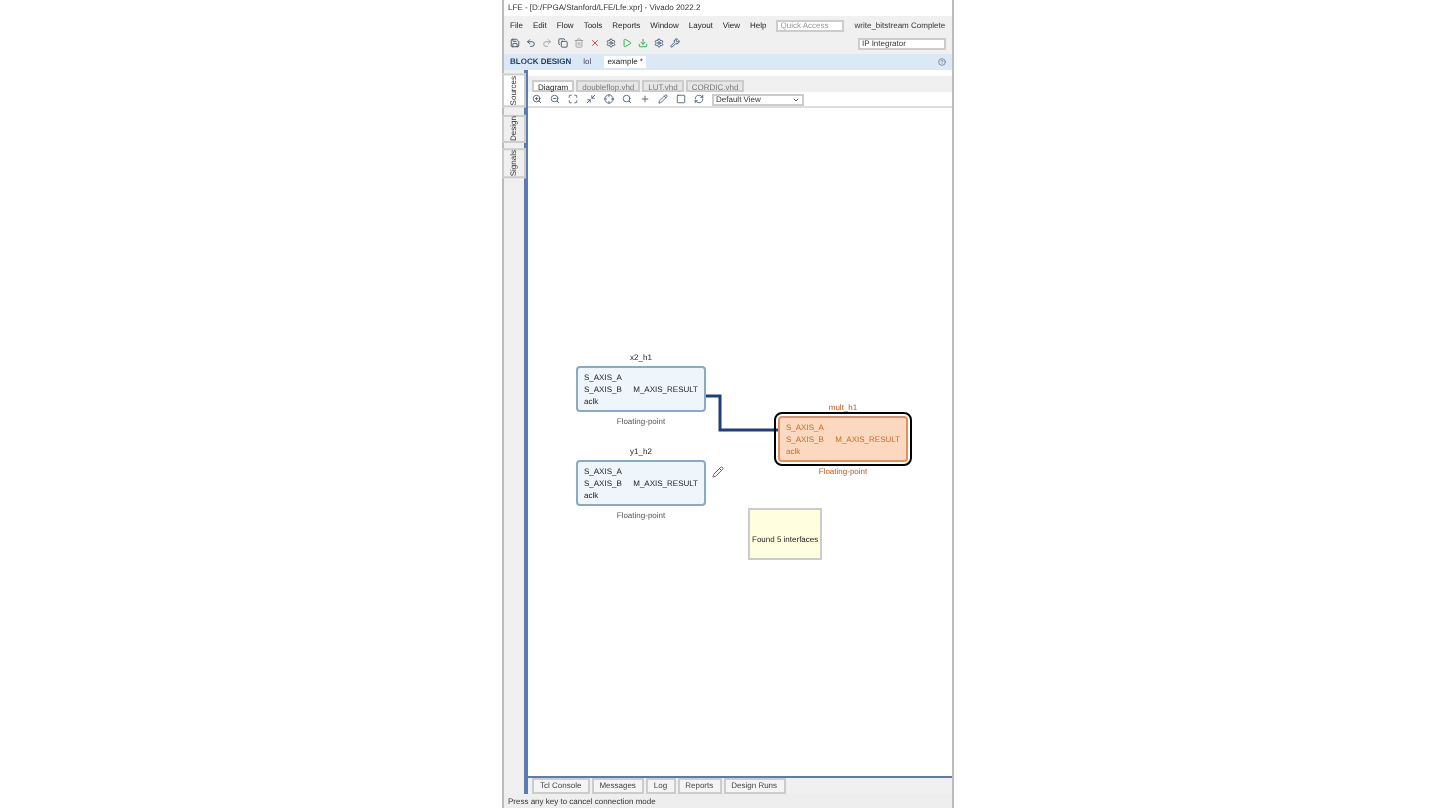  Describe the element at coordinates (531, 43) in the screenshot. I see `undo-icon` at that location.